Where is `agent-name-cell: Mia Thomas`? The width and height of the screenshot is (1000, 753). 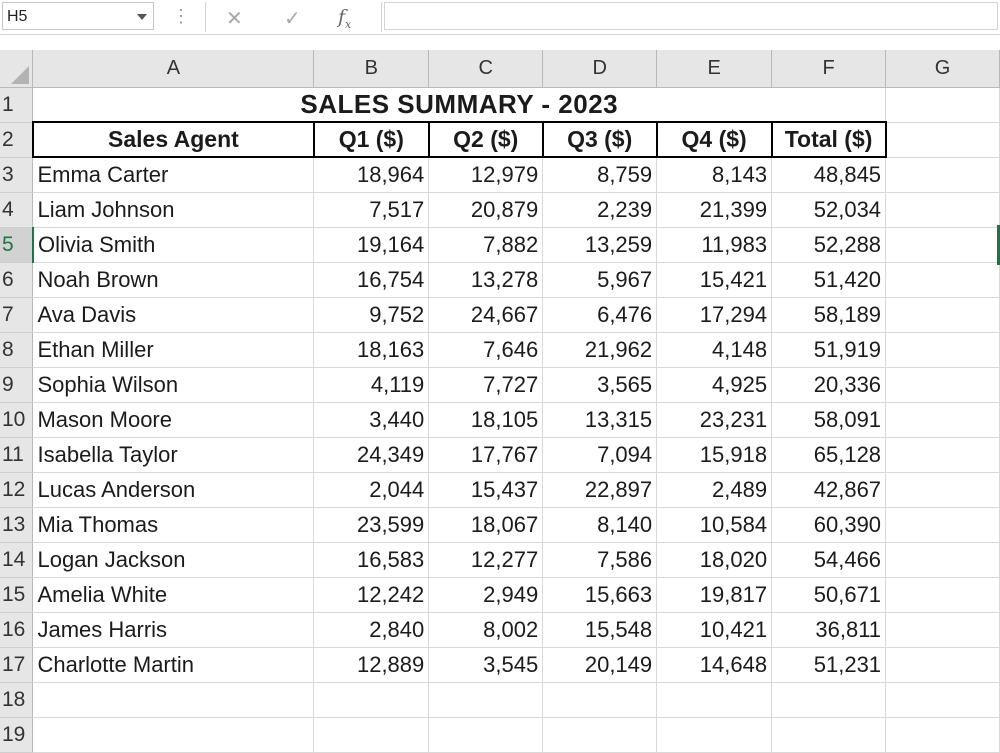 agent-name-cell: Mia Thomas is located at coordinates (173, 525).